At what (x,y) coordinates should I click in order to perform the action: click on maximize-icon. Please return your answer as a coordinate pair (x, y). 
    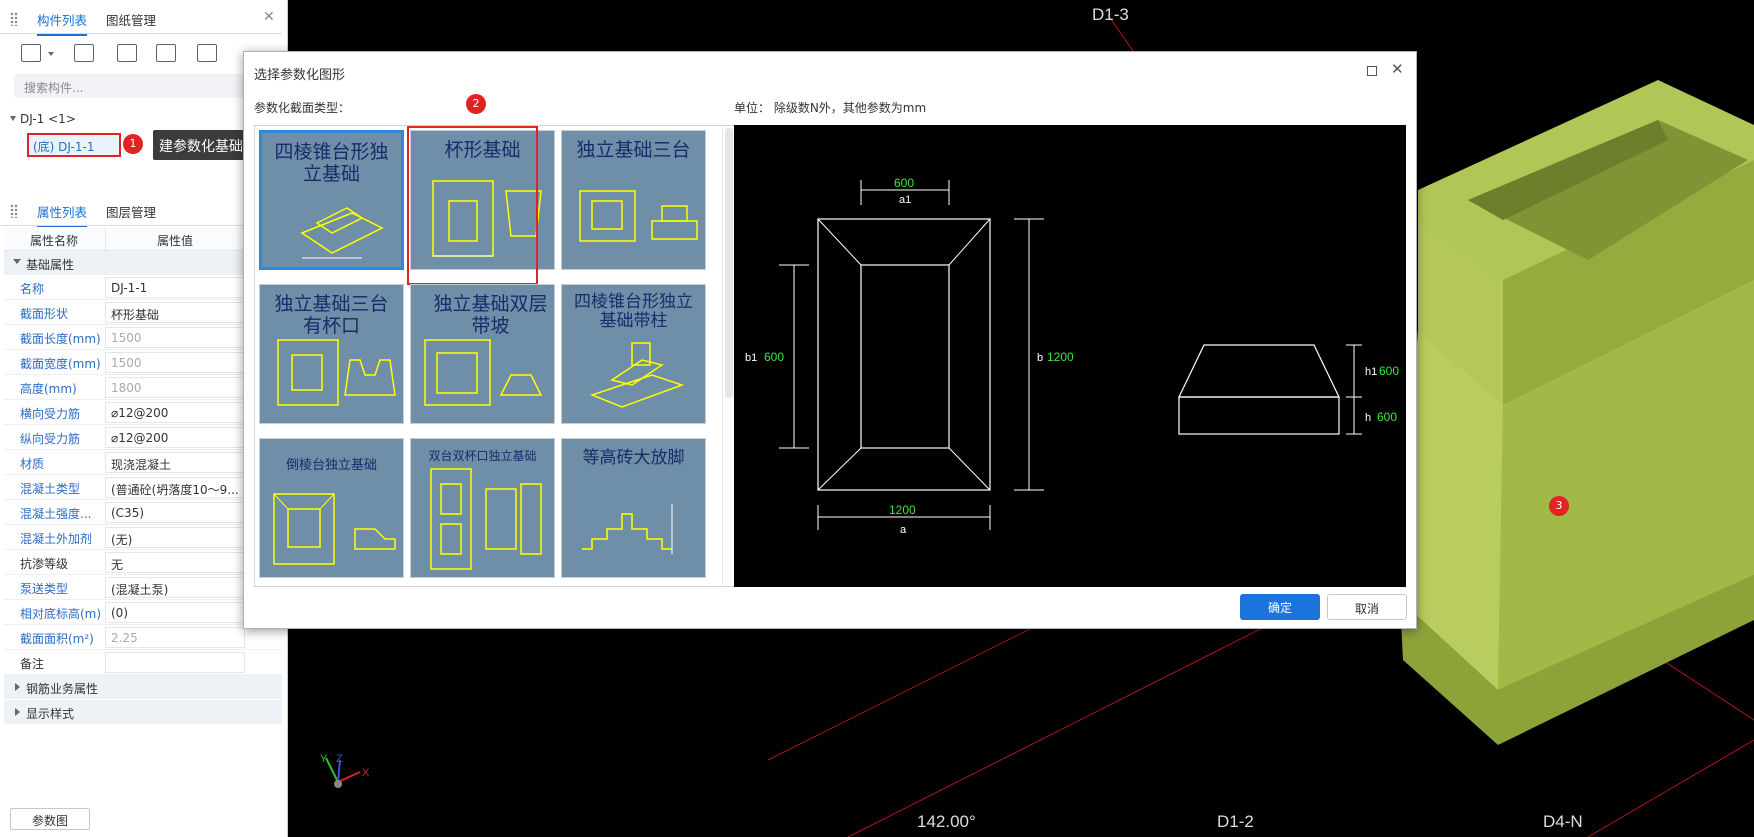
    Looking at the image, I should click on (1372, 71).